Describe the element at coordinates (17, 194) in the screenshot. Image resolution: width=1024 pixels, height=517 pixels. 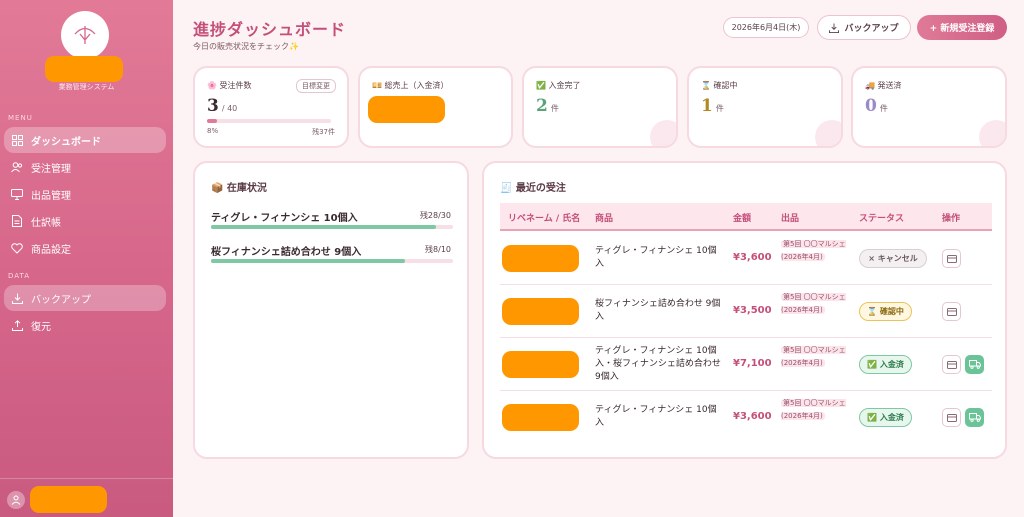
I see `monitor-icon` at that location.